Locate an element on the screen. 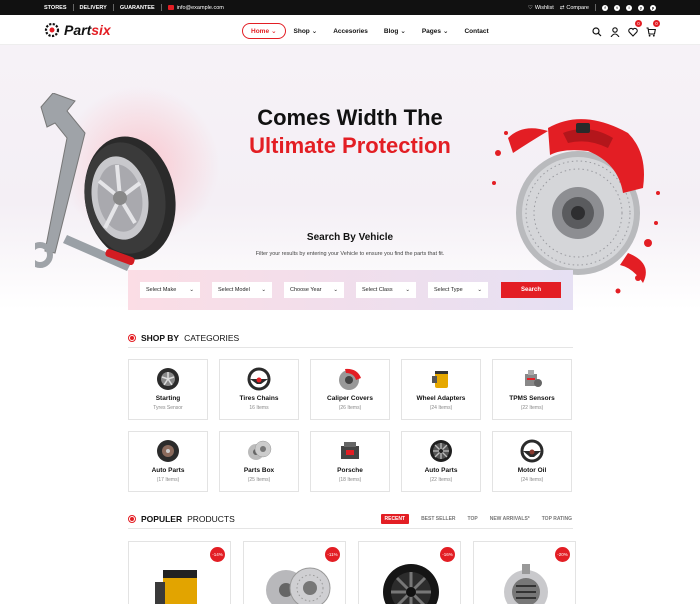  nav-home: Home ⌄ is located at coordinates (264, 31).